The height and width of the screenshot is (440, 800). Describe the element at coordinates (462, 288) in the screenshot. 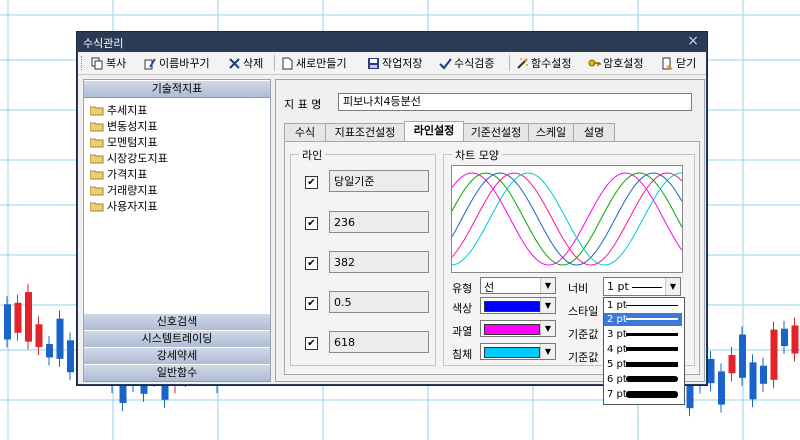

I see `type-label: 유형` at that location.